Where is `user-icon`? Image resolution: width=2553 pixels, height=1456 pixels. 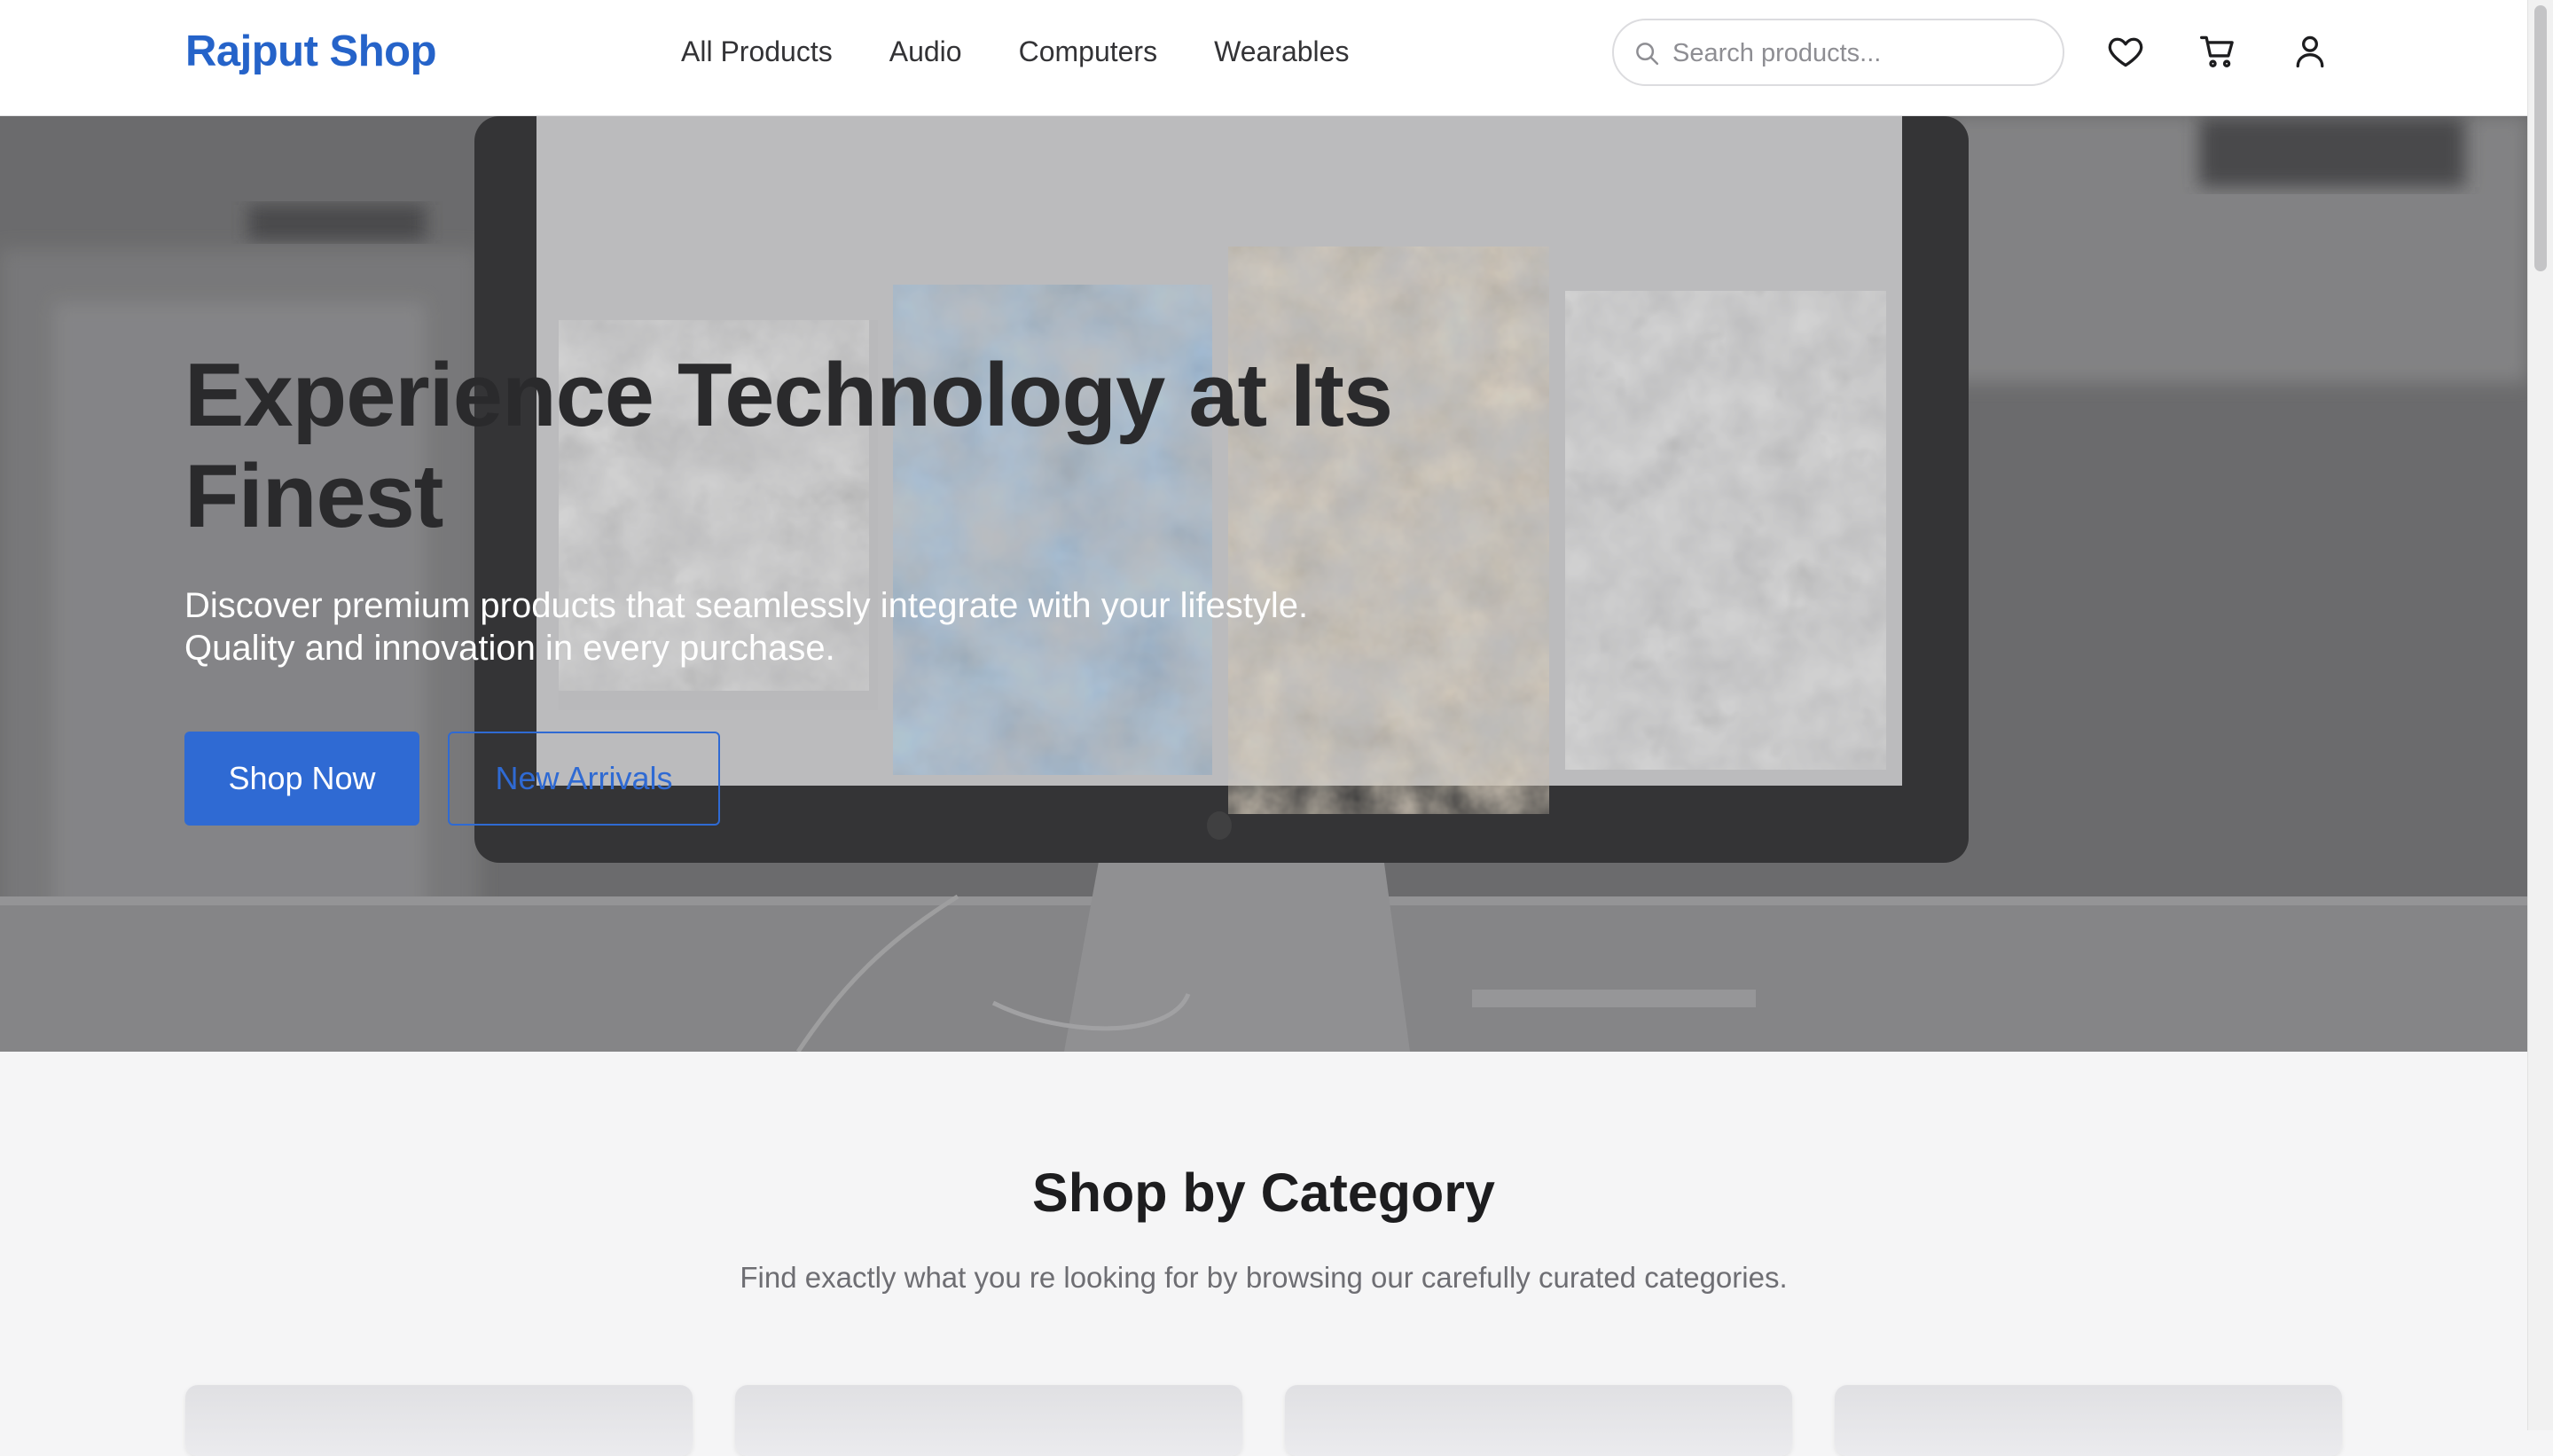 user-icon is located at coordinates (2310, 51).